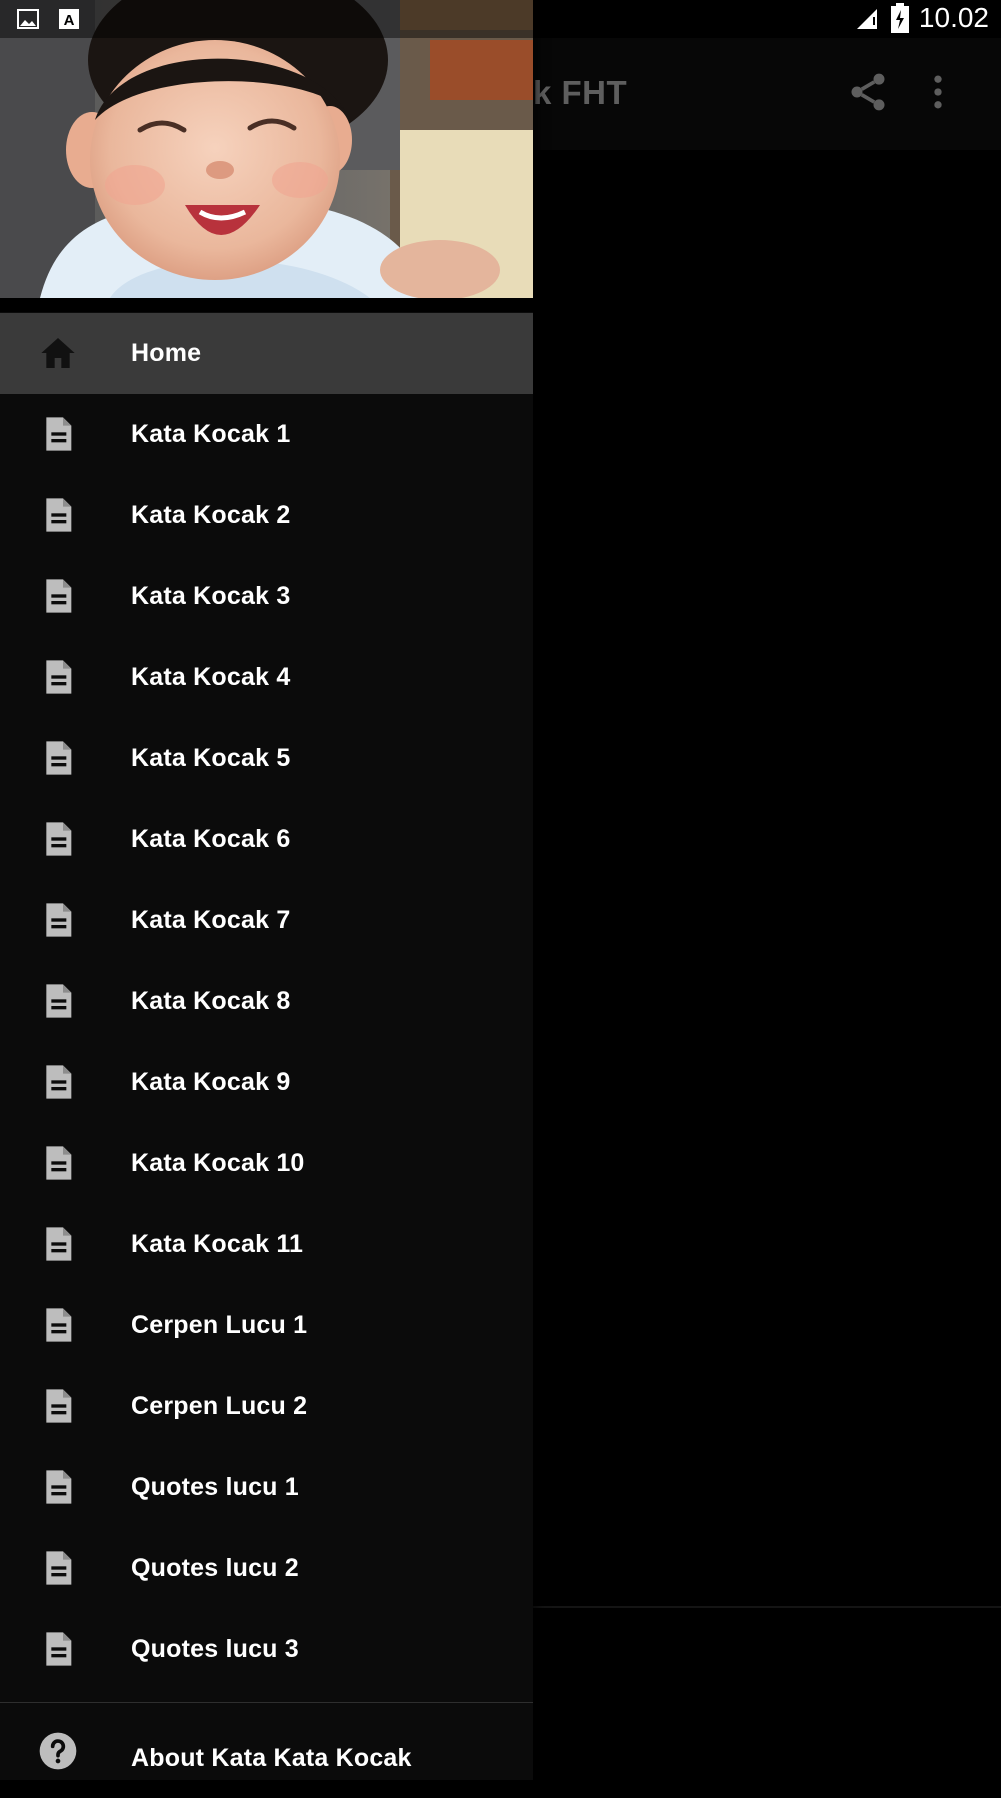 The width and height of the screenshot is (1001, 1798). I want to click on more-vert-icon, so click(938, 92).